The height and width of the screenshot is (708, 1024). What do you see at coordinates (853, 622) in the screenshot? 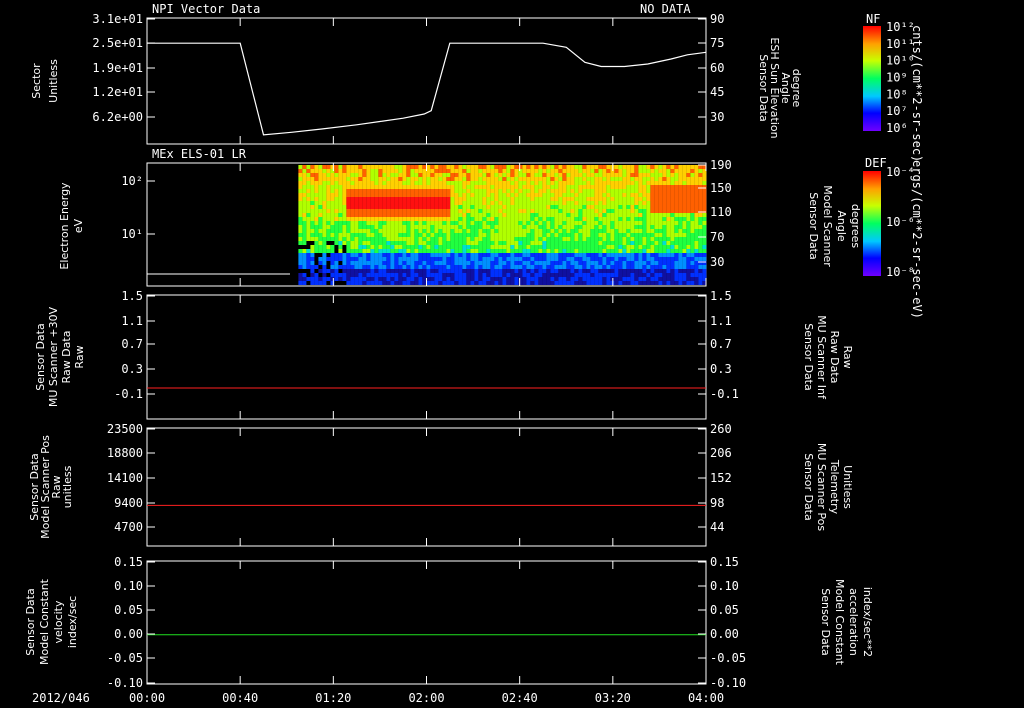
I see `svg-text: acceleration` at bounding box center [853, 622].